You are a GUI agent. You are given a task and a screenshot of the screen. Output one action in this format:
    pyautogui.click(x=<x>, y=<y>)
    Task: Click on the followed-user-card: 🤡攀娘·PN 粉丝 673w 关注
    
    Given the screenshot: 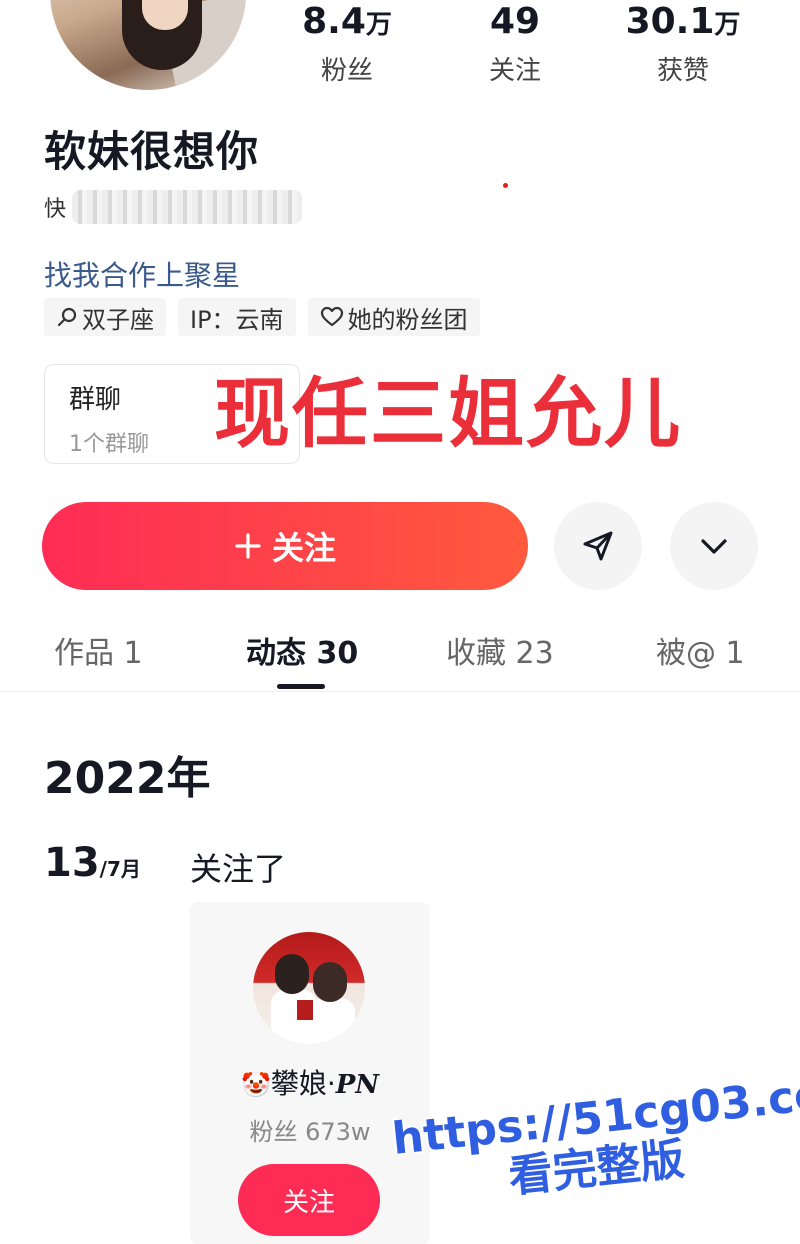 What is the action you would take?
    pyautogui.click(x=310, y=1073)
    